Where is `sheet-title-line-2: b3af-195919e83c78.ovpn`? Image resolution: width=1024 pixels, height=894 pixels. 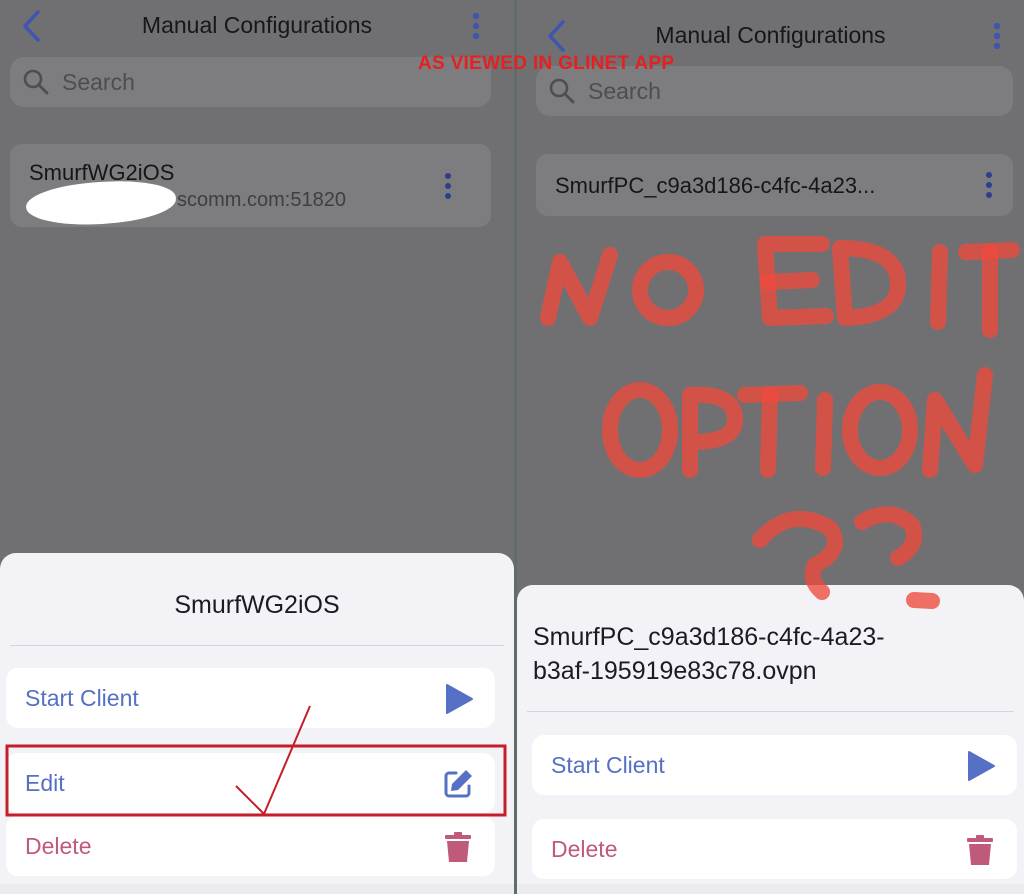
sheet-title-line-2: b3af-195919e83c78.ovpn is located at coordinates (675, 671).